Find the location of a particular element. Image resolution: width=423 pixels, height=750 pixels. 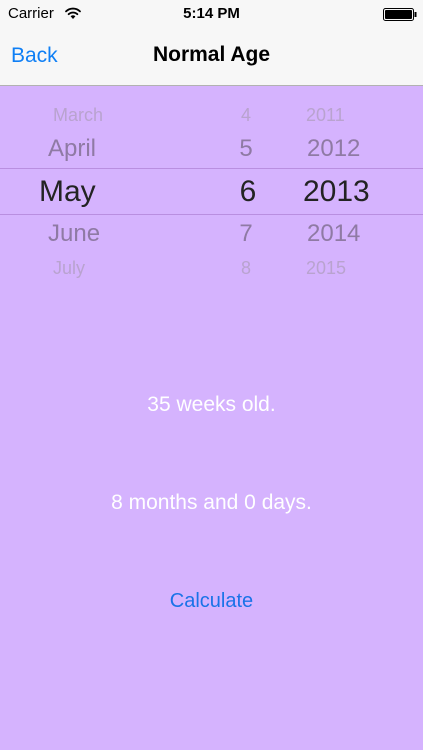

picker-day-row: 7 is located at coordinates (246, 234).